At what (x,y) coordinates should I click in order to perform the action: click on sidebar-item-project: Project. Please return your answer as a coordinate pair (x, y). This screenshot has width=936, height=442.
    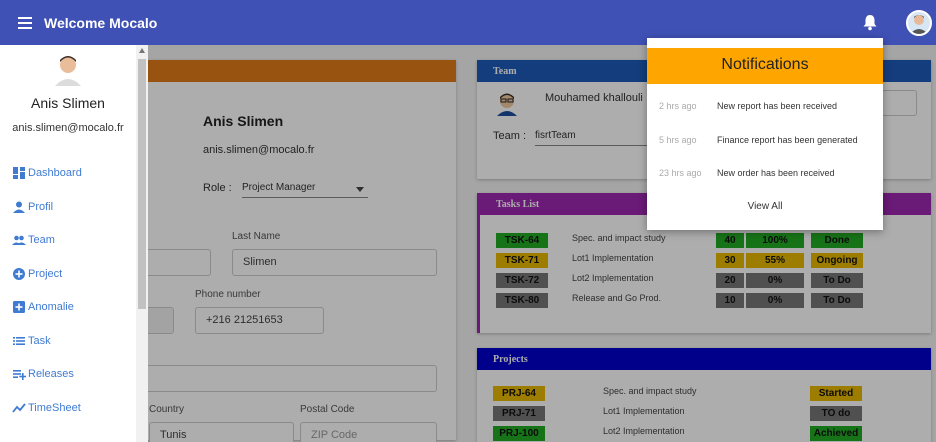
    Looking at the image, I should click on (37, 274).